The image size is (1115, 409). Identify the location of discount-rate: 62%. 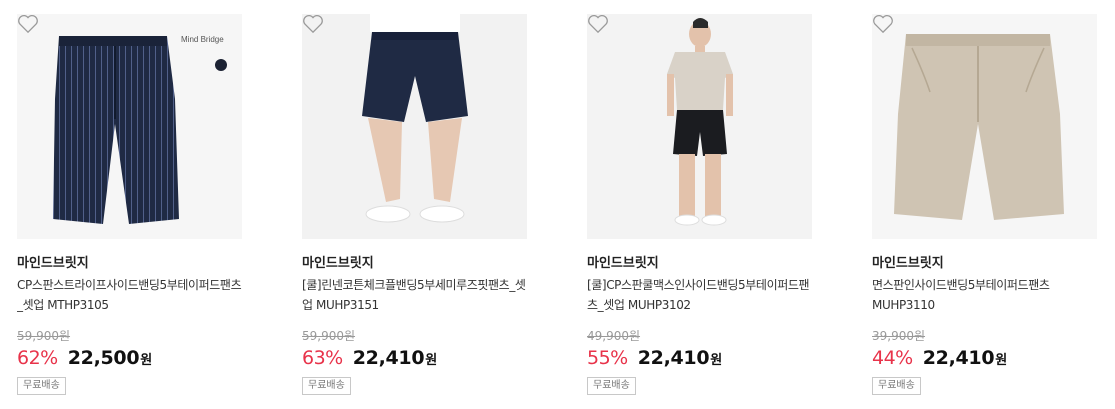
(37, 358).